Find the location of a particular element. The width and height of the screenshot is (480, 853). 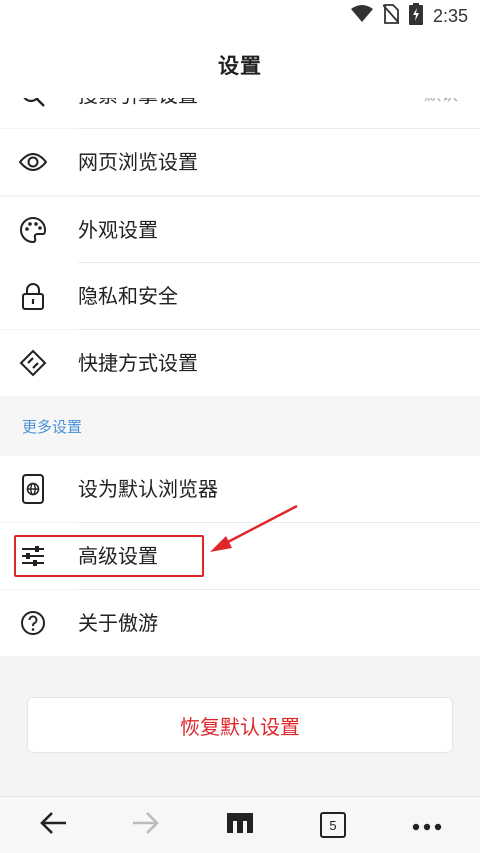

bottom-nav-bar: 5 is located at coordinates (240, 824).